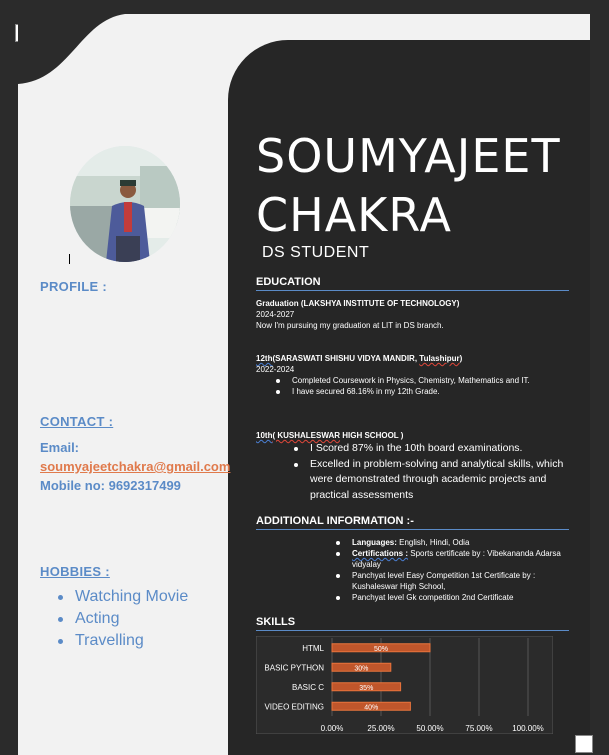 This screenshot has width=609, height=755. What do you see at coordinates (584, 744) in the screenshot?
I see `resize-handle-icon` at bounding box center [584, 744].